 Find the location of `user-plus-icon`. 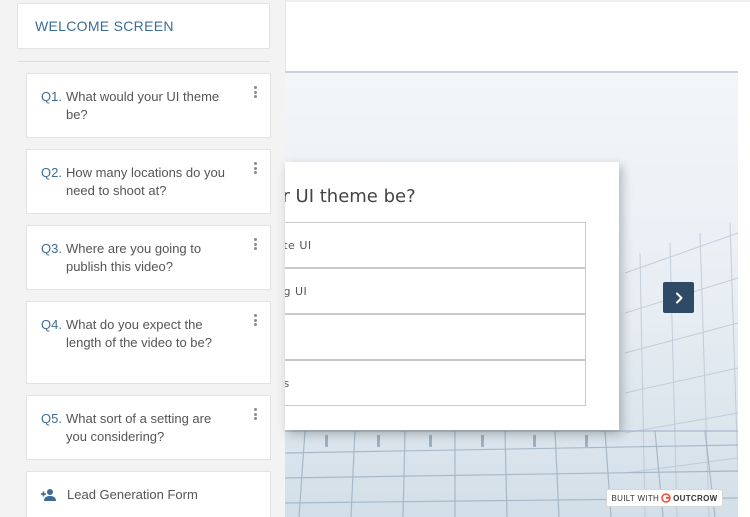

user-plus-icon is located at coordinates (48, 494).